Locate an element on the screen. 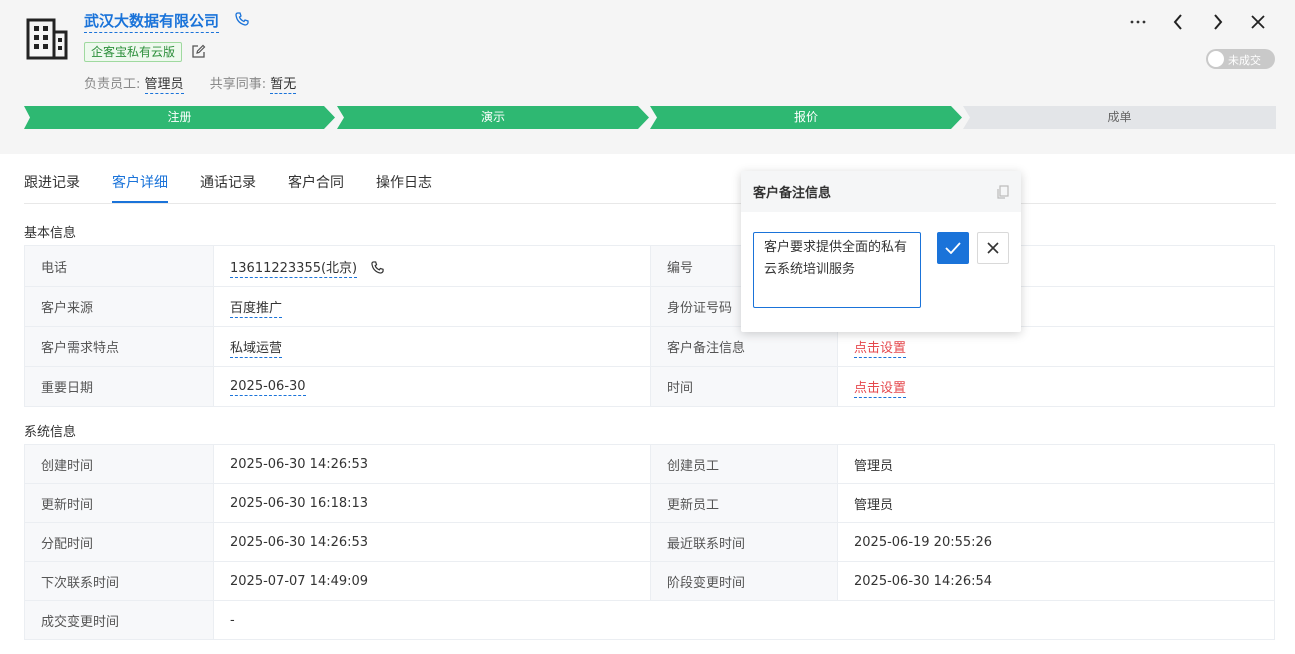  share-value: 暂无 is located at coordinates (283, 85).